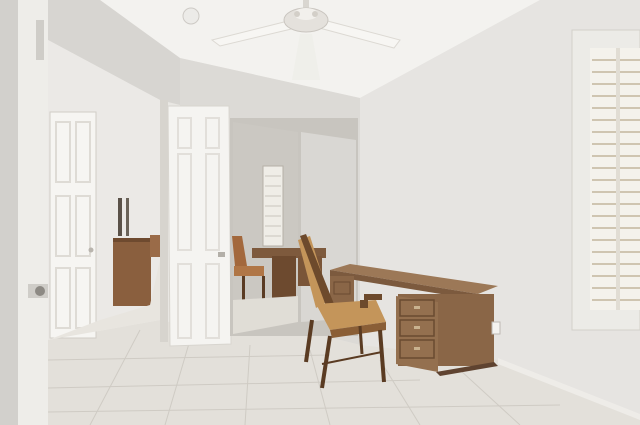 The width and height of the screenshot is (640, 425). I want to click on hall-door-knob, so click(91, 250).